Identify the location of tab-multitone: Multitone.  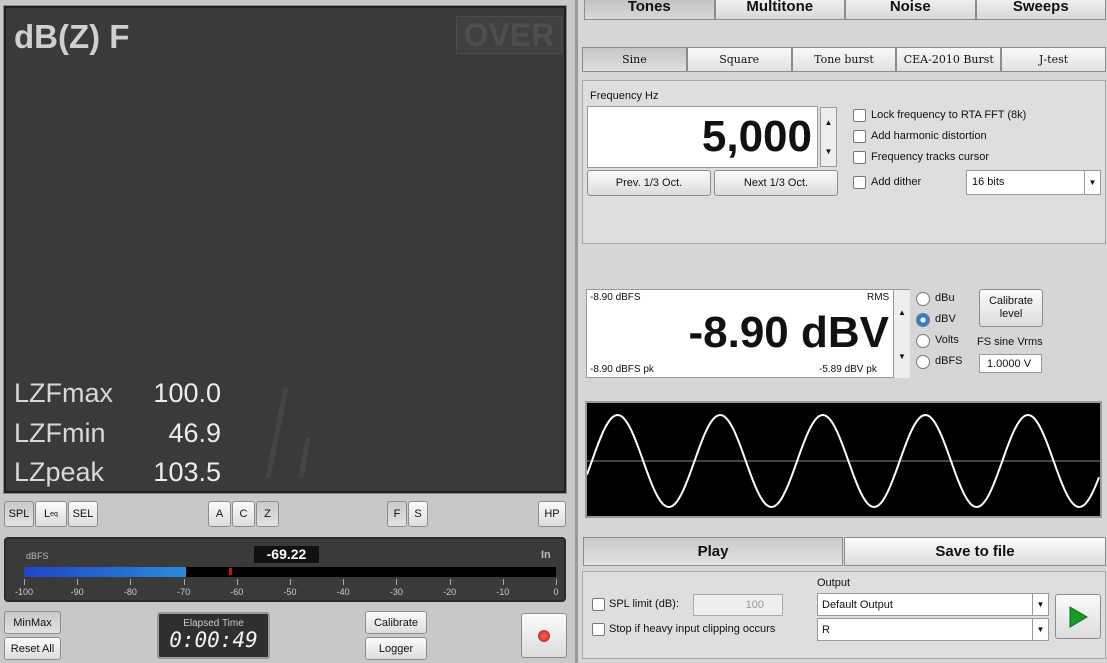
(779, 10).